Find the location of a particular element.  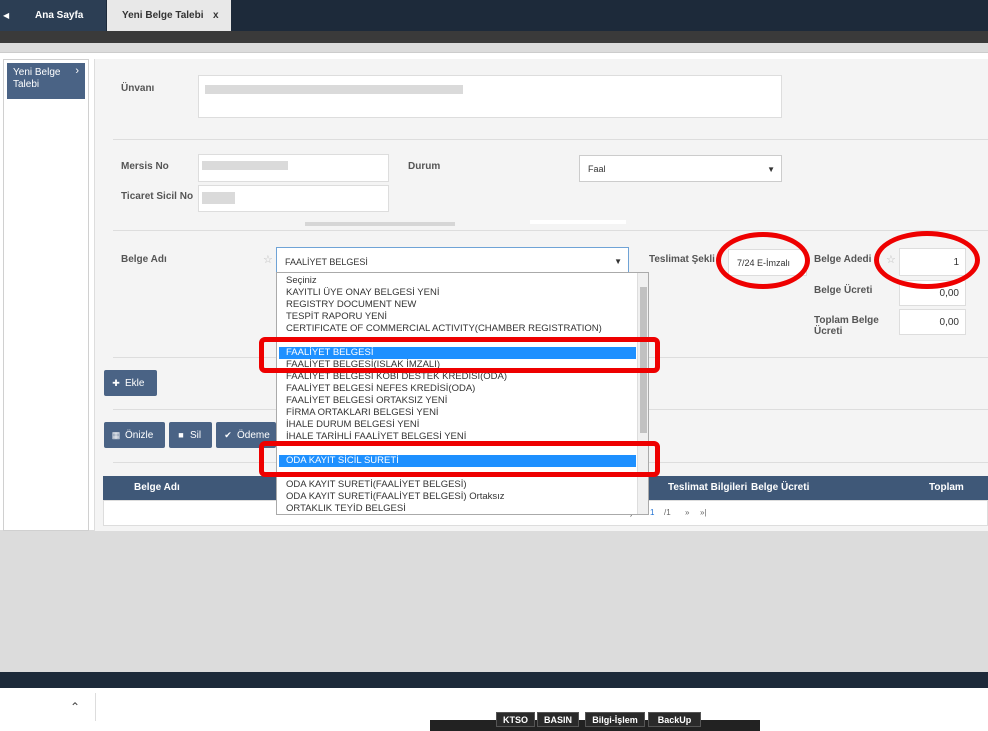

belge-adi-select: FAALİYET BELGESİ ▼ is located at coordinates (452, 261).